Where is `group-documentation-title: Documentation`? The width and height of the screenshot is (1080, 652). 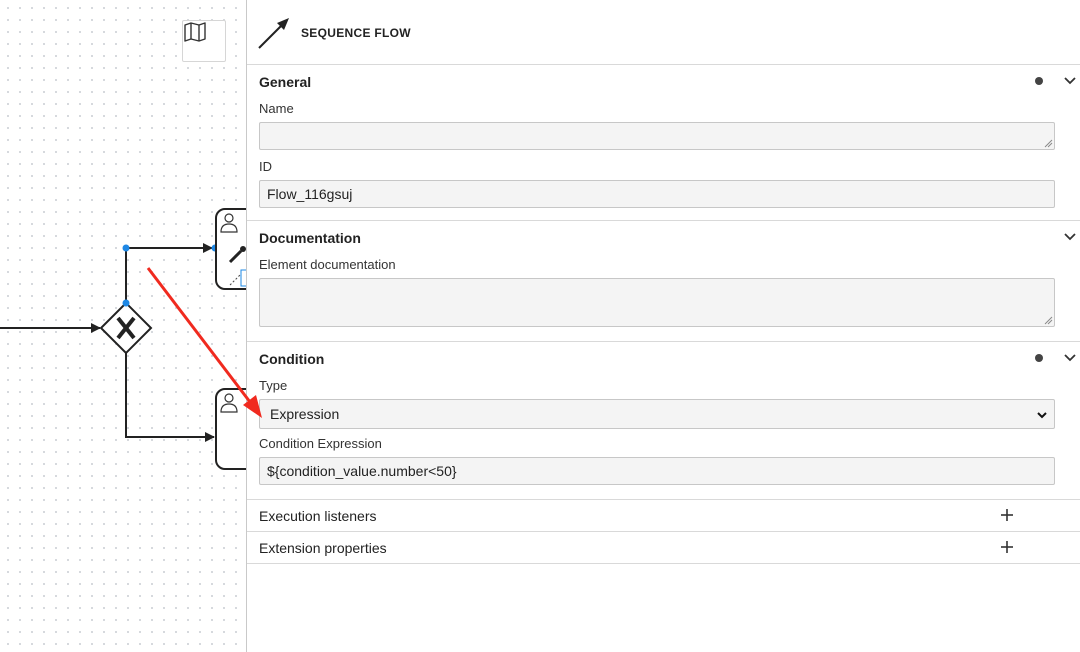
group-documentation-title: Documentation is located at coordinates (310, 238).